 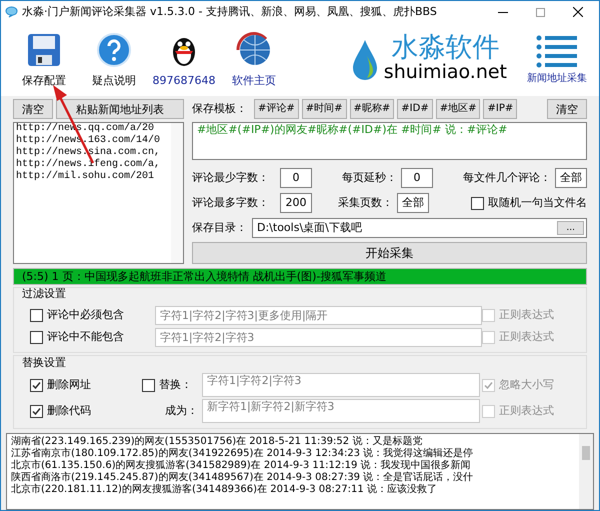 I want to click on setting-label: 每页延秒：, so click(x=369, y=178).